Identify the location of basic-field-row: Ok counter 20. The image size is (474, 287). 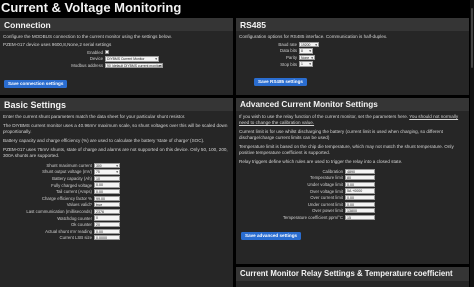
(118, 224).